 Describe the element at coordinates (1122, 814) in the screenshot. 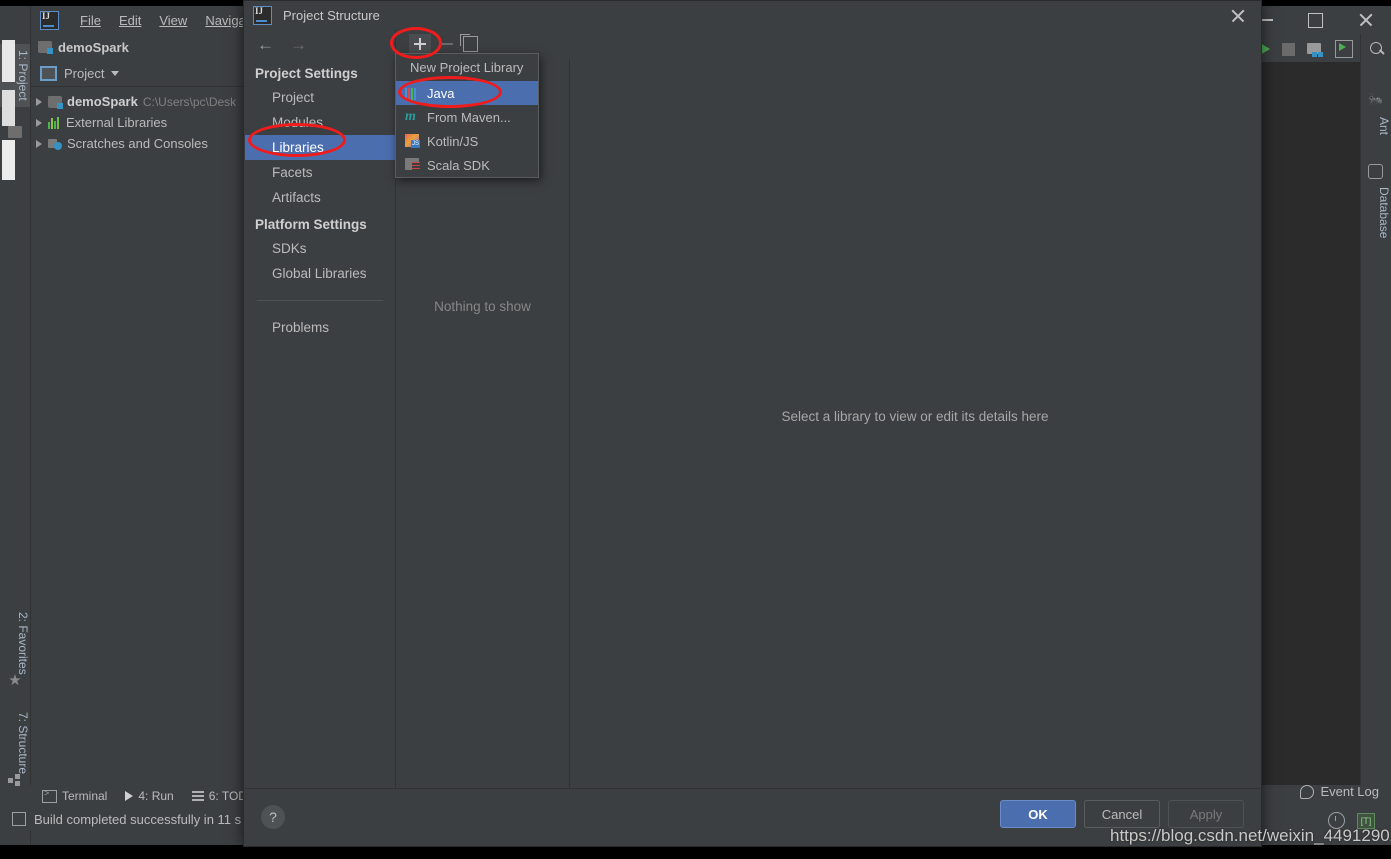

I see `cancel-button: Cancel` at that location.